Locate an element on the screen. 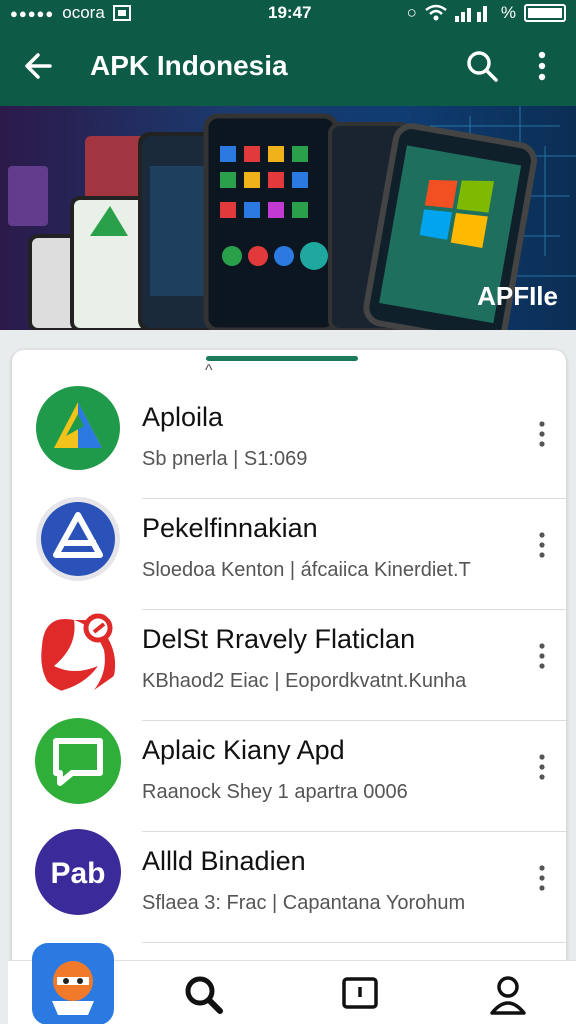 The height and width of the screenshot is (1024, 576). status-bar: ●●●●● ocora 19:47 ○ % is located at coordinates (288, 14).